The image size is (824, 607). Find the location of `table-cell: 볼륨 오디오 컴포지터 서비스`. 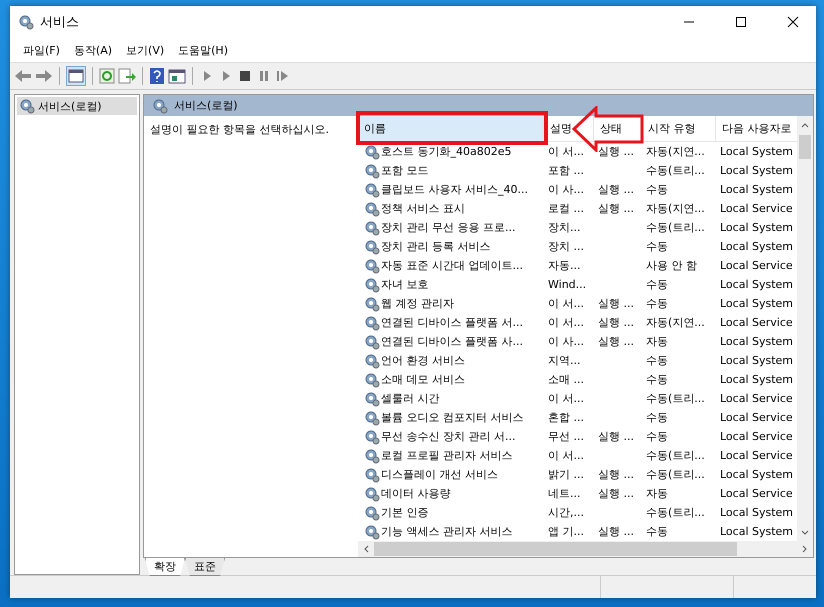

table-cell: 볼륨 오디오 컴포지터 서비스 is located at coordinates (452, 417).